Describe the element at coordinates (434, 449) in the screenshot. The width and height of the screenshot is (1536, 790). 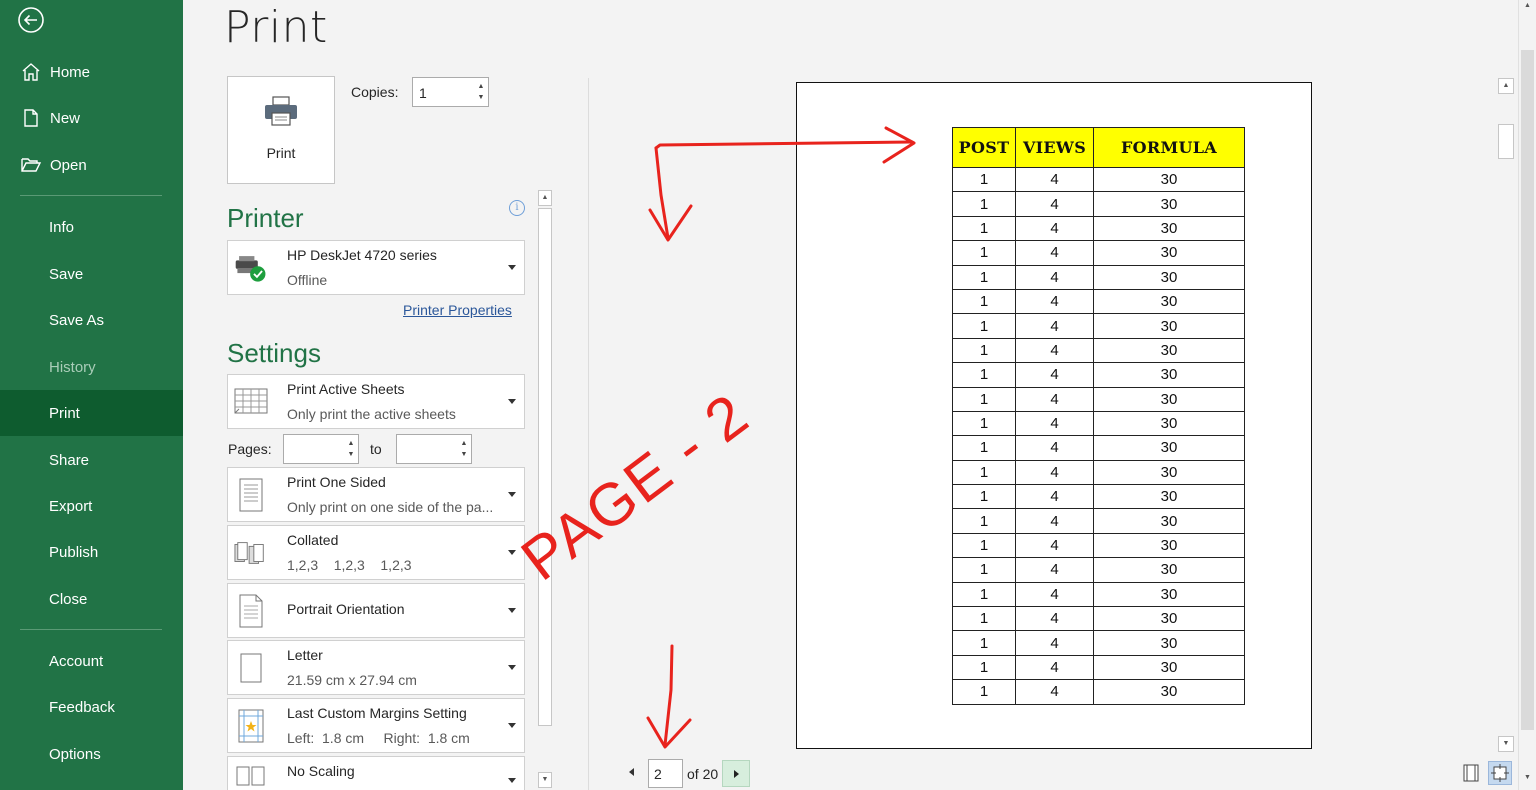
I see `pages-to-input: ▲ ▼` at that location.